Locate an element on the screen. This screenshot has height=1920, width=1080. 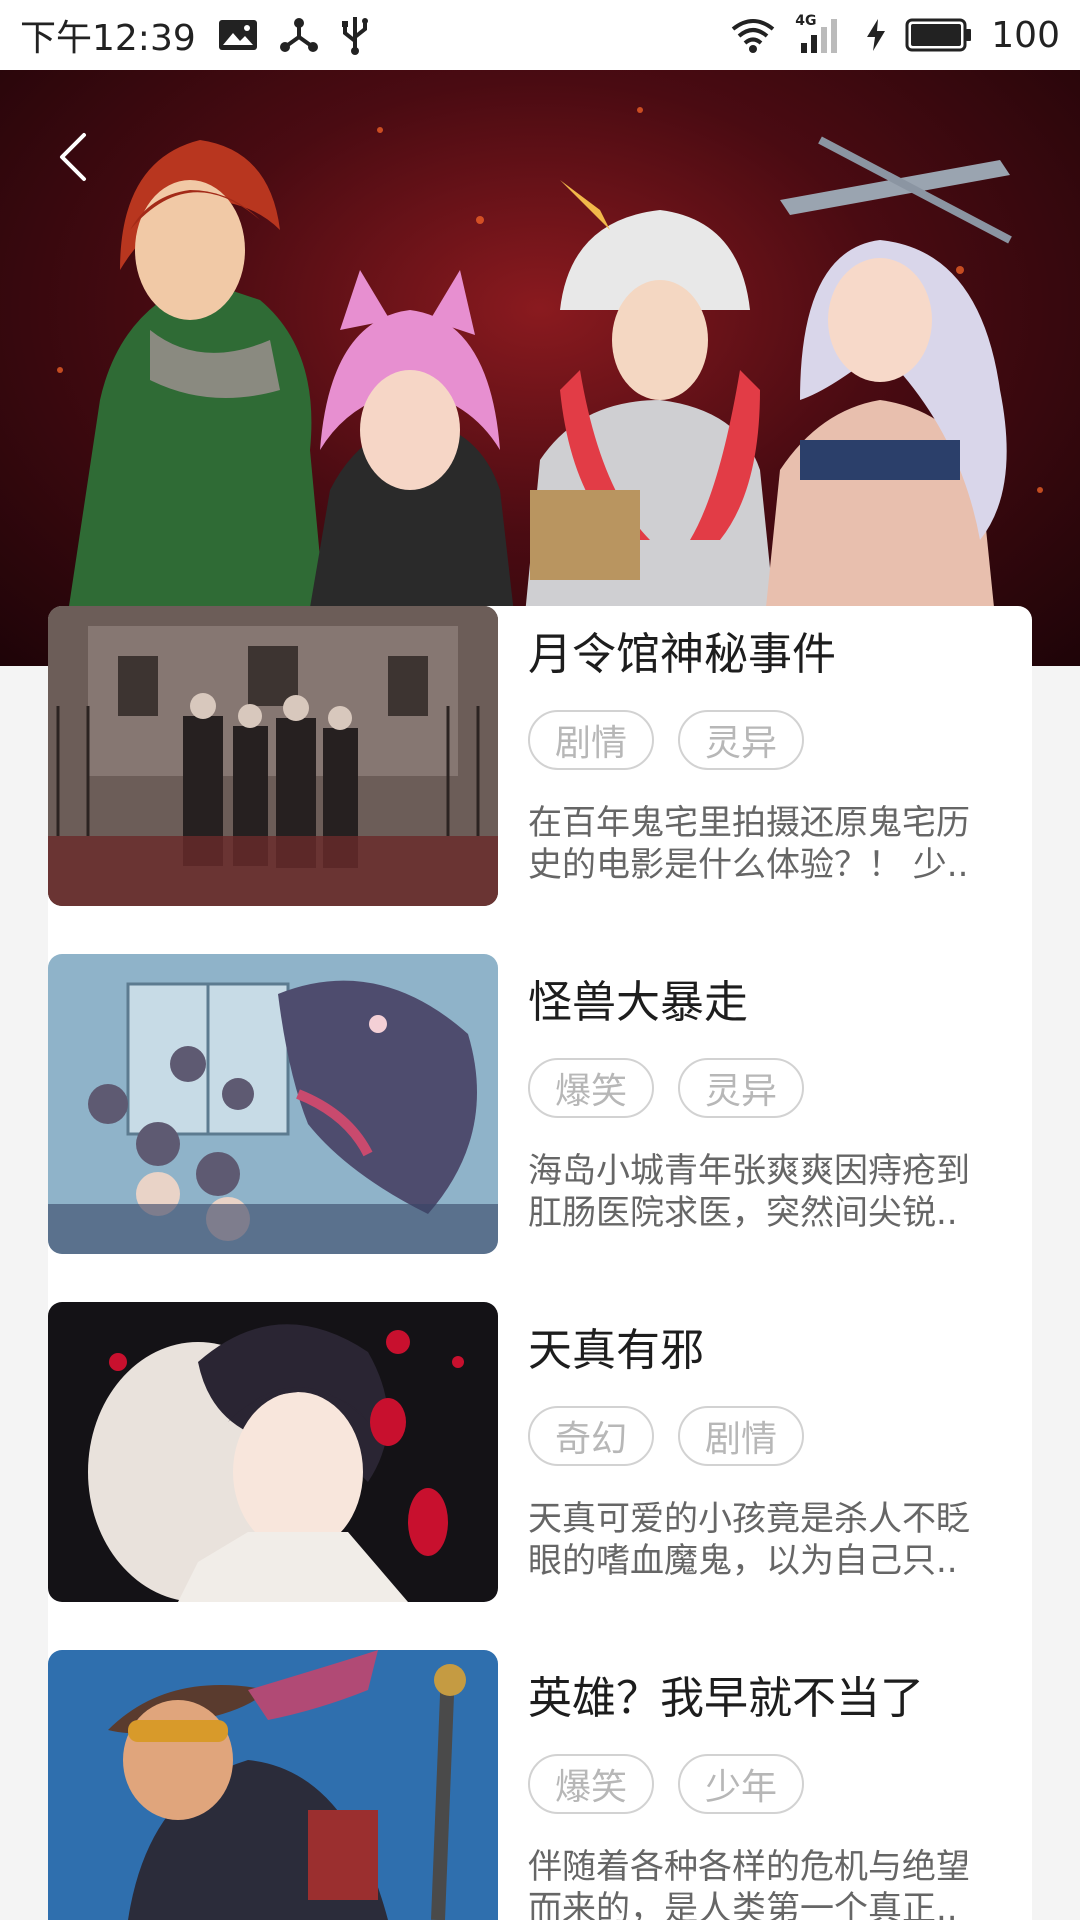
battery-icon is located at coordinates (939, 35).